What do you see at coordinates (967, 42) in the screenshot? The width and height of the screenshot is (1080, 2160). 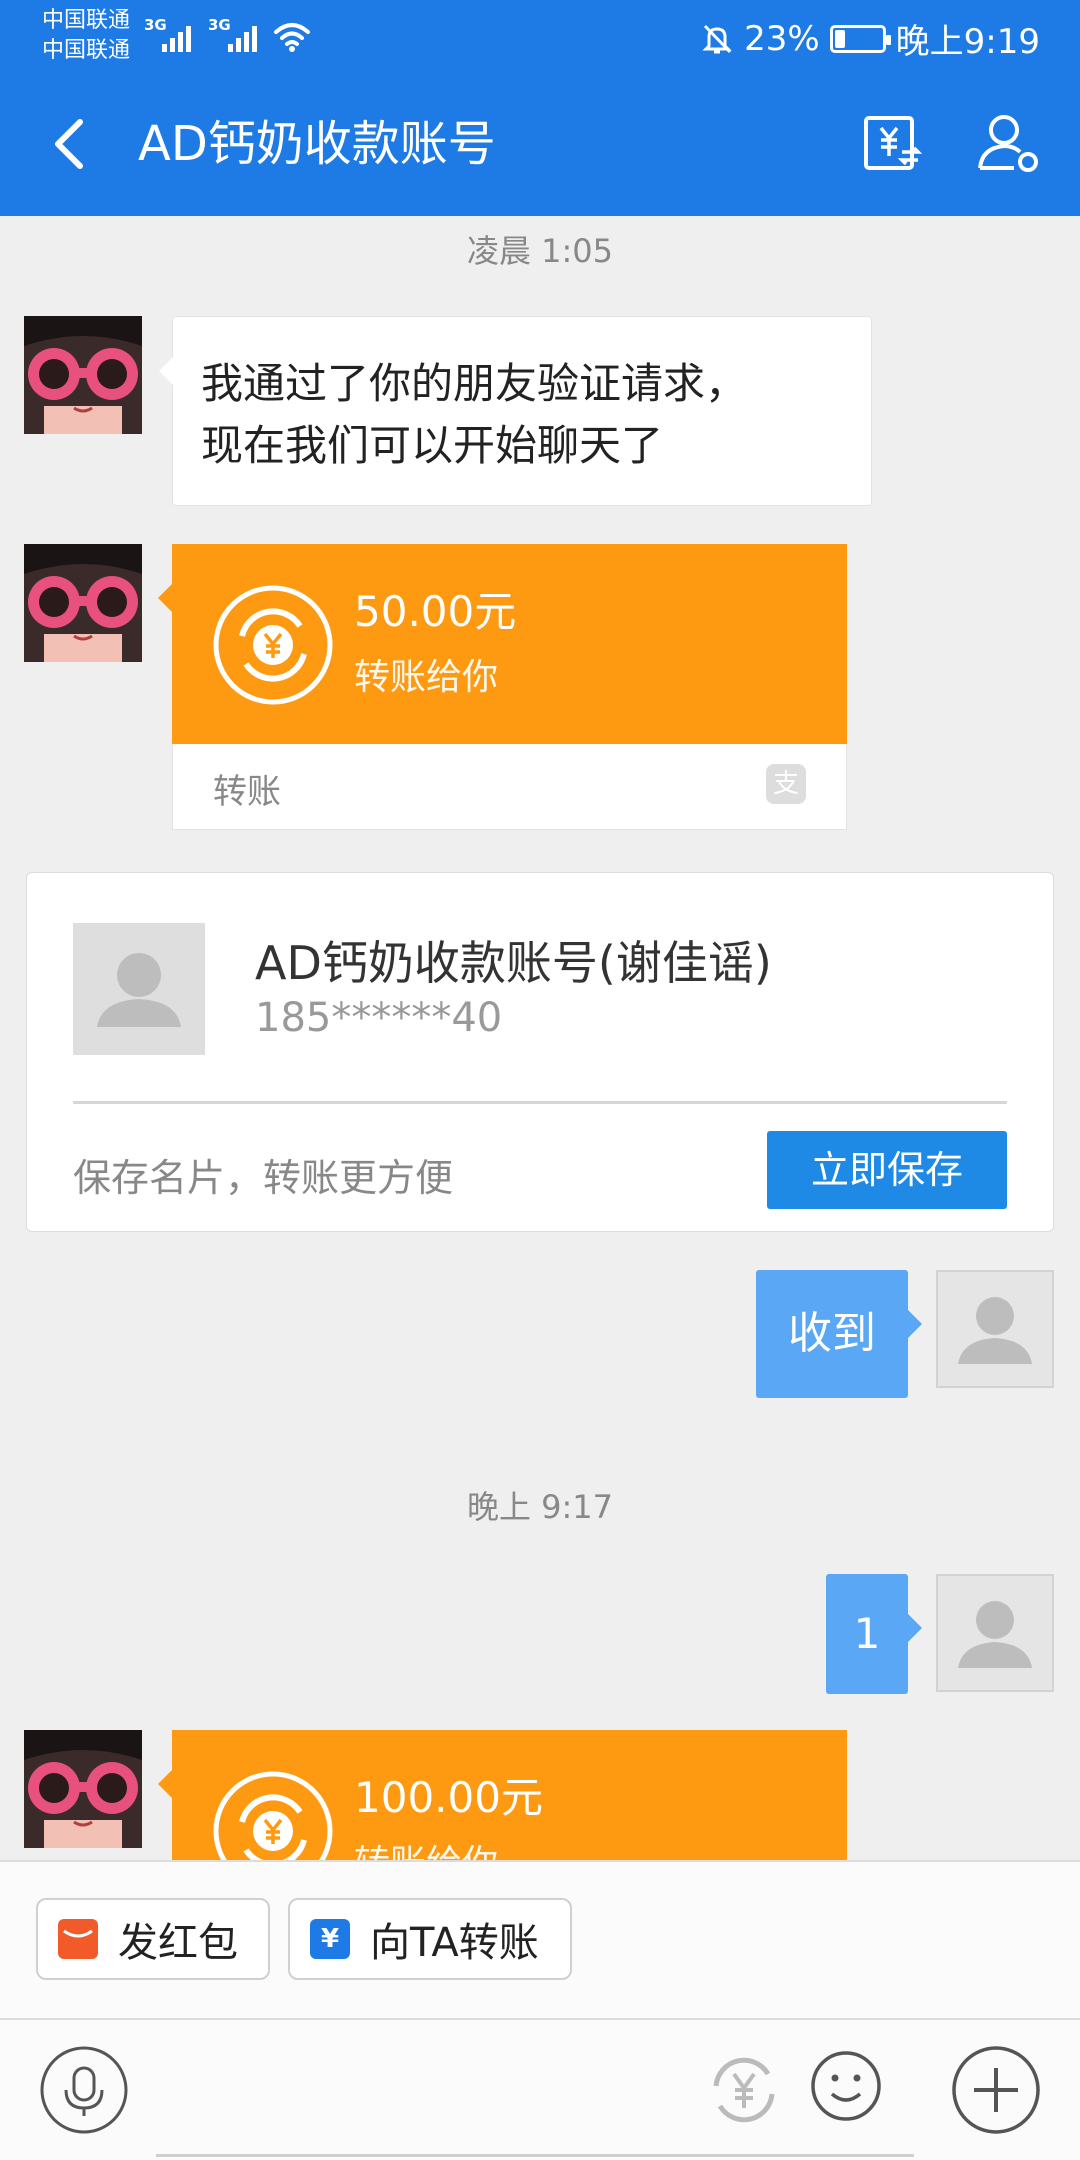 I see `clock: 晚上9:19` at bounding box center [967, 42].